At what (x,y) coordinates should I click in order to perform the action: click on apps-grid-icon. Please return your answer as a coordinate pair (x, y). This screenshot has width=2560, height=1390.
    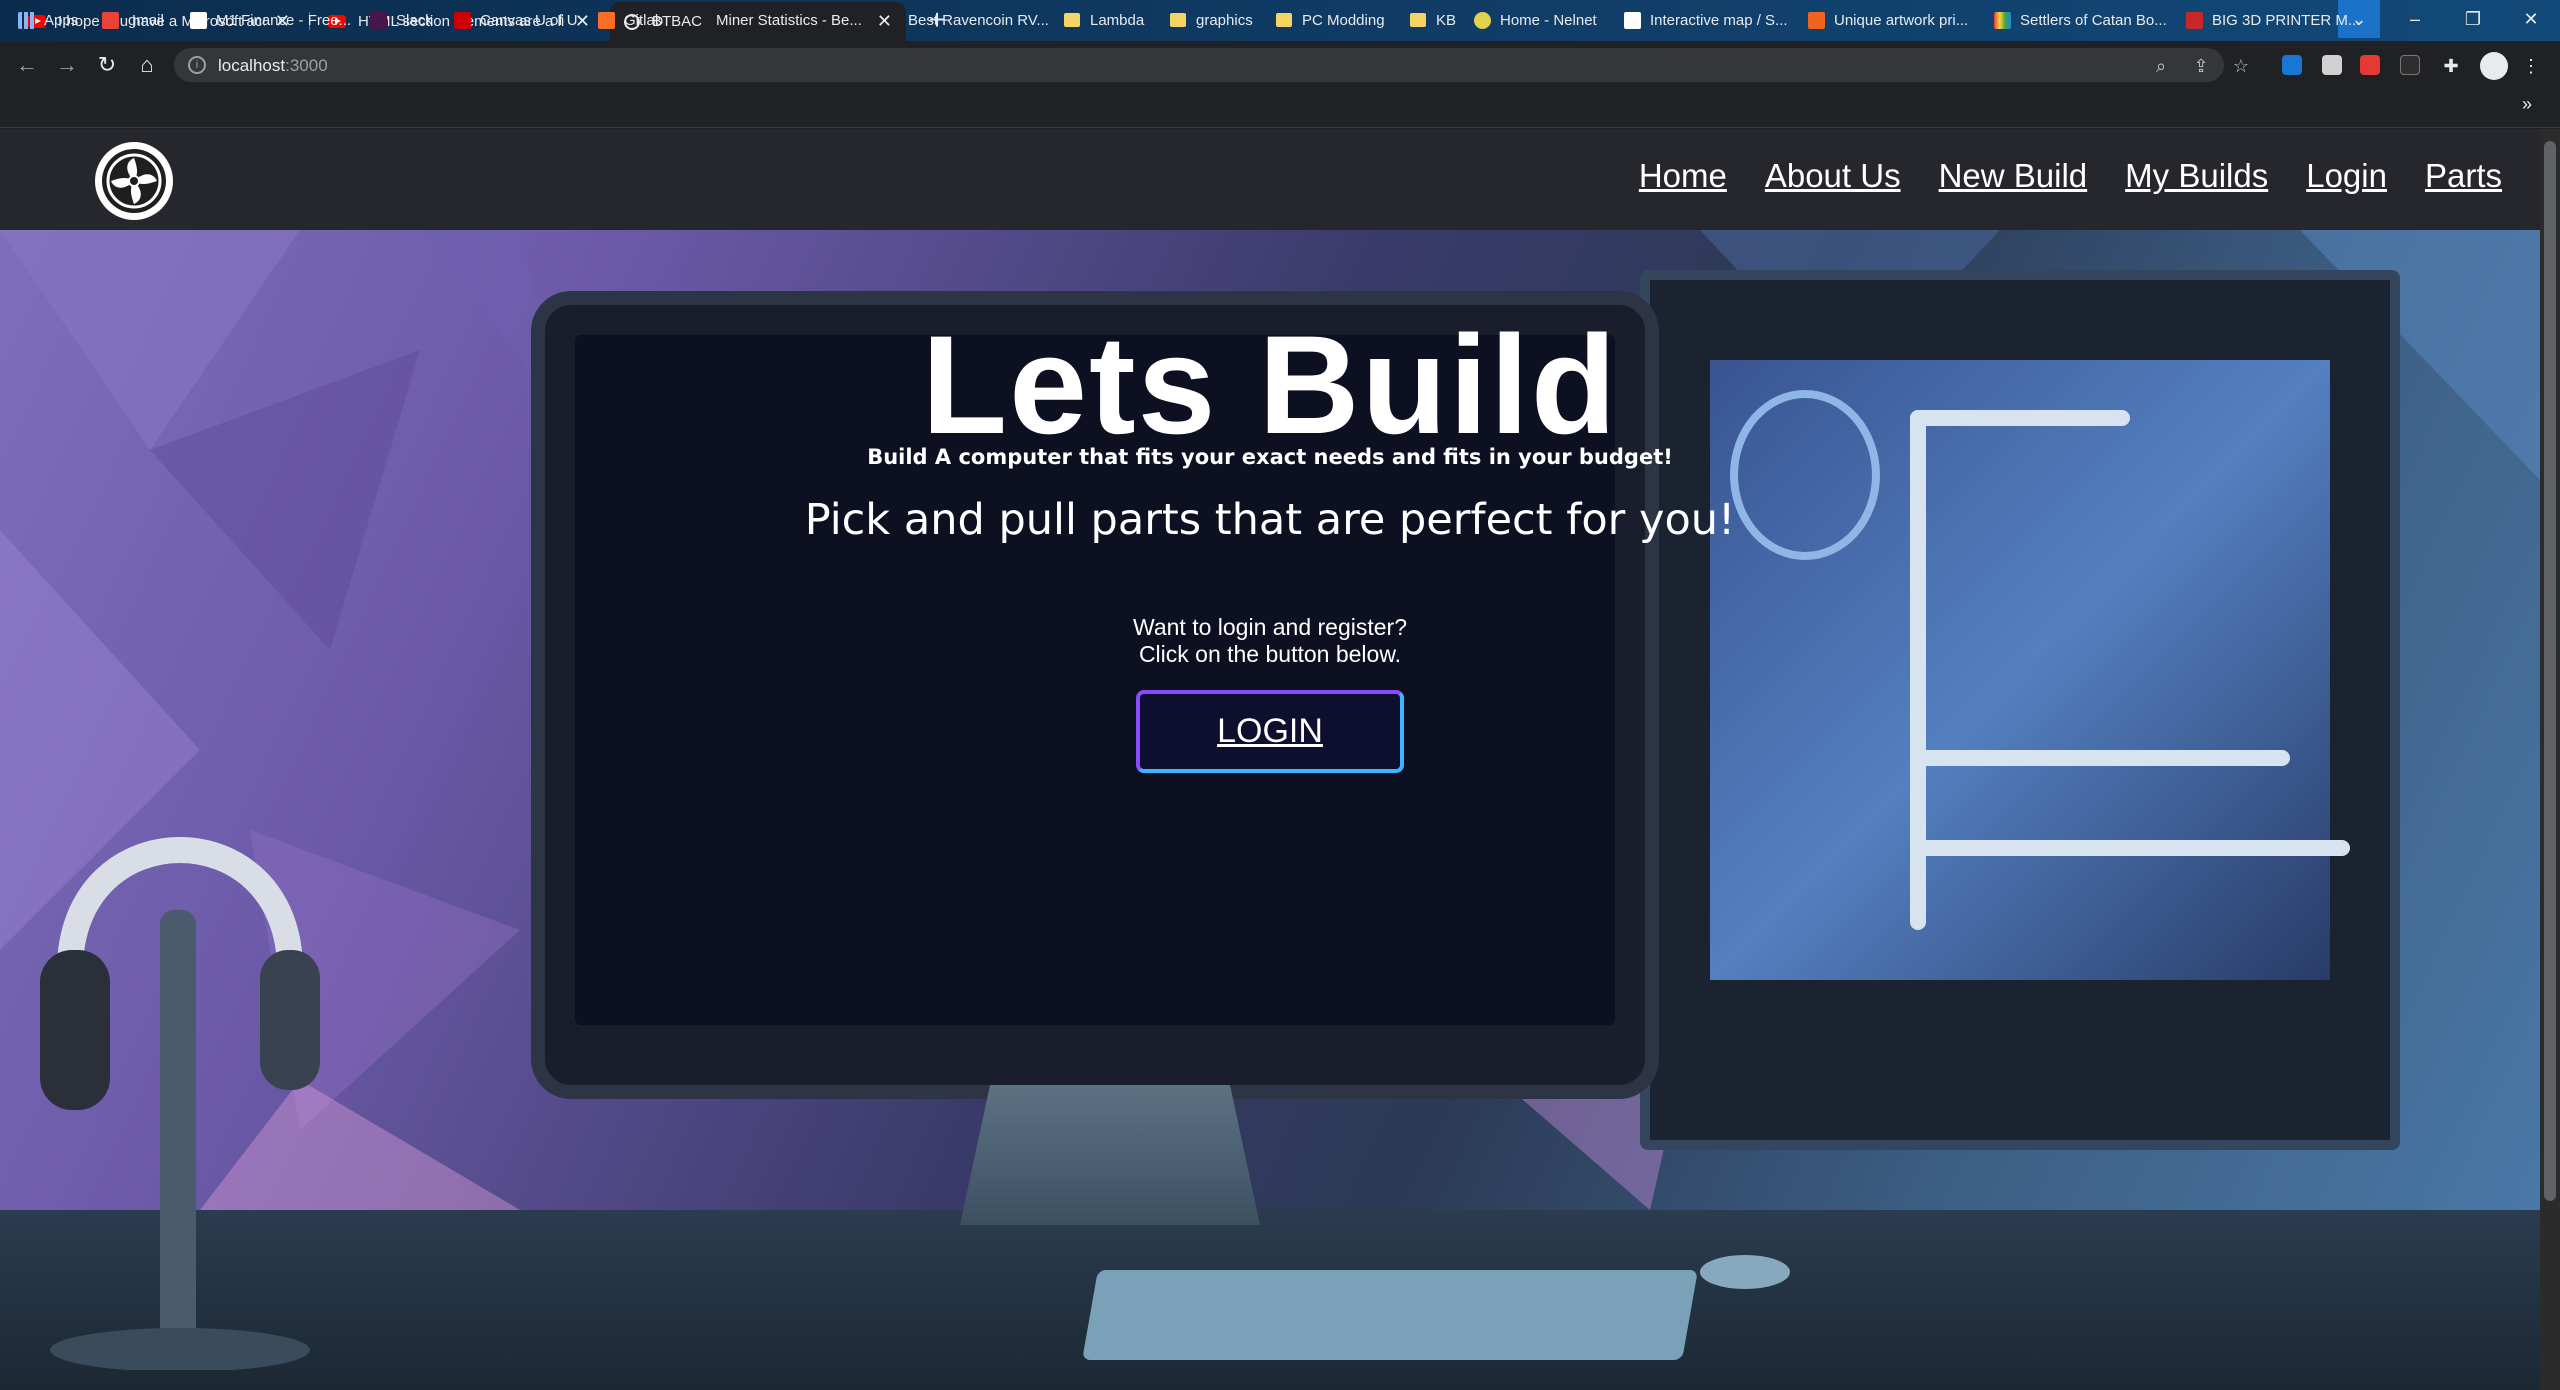
    Looking at the image, I should click on (26, 20).